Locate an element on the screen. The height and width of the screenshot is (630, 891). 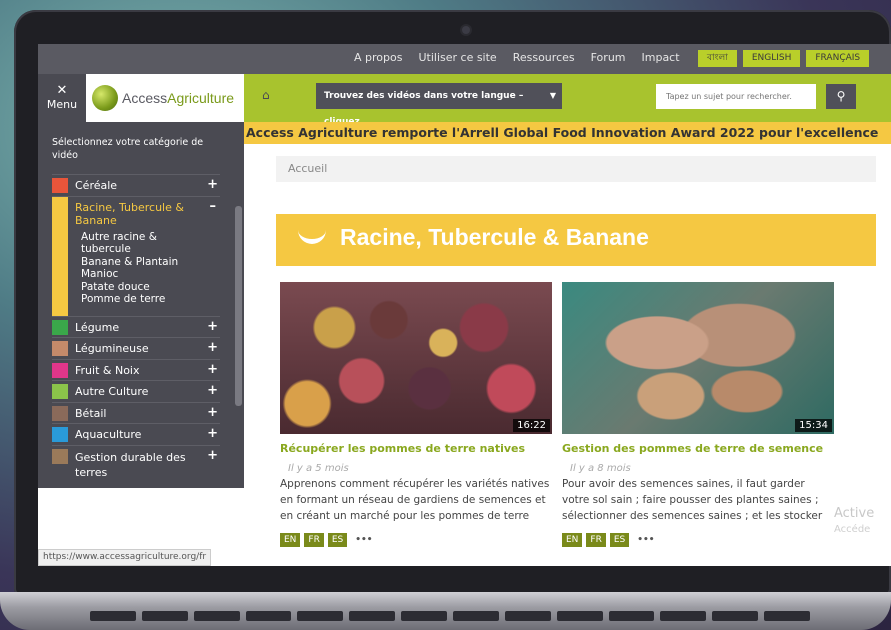
chevron-down-icon: ▼ is located at coordinates (552, 95).